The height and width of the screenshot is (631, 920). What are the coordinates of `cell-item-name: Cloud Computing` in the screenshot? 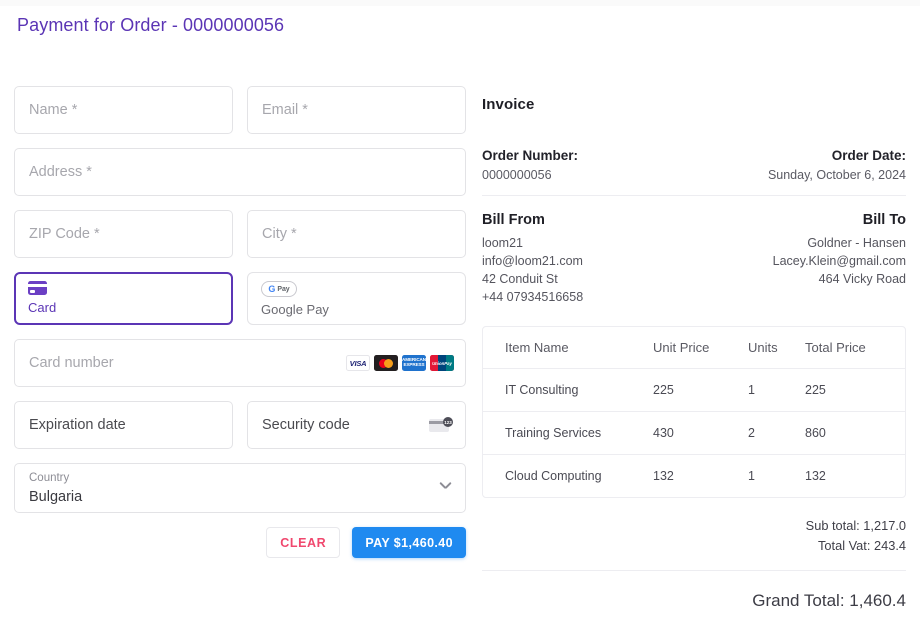 It's located at (553, 475).